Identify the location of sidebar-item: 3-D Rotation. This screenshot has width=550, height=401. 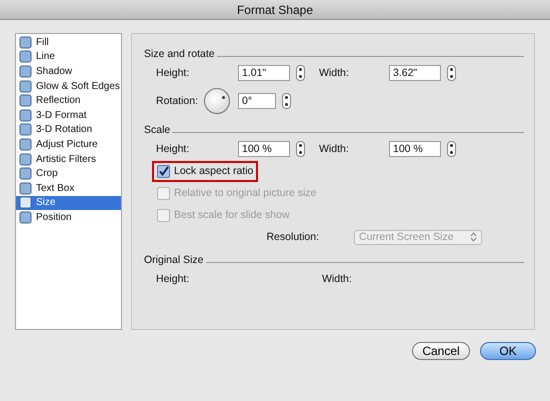
(68, 130).